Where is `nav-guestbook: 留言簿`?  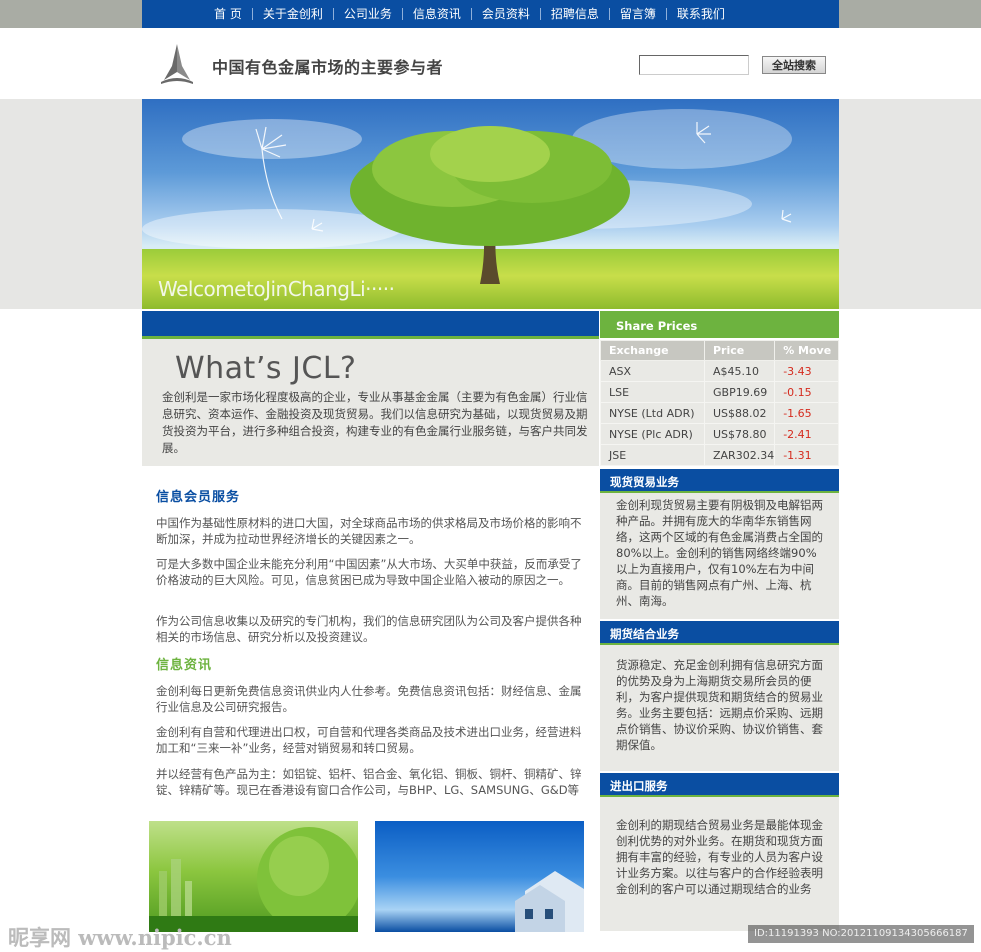 nav-guestbook: 留言簿 is located at coordinates (638, 14).